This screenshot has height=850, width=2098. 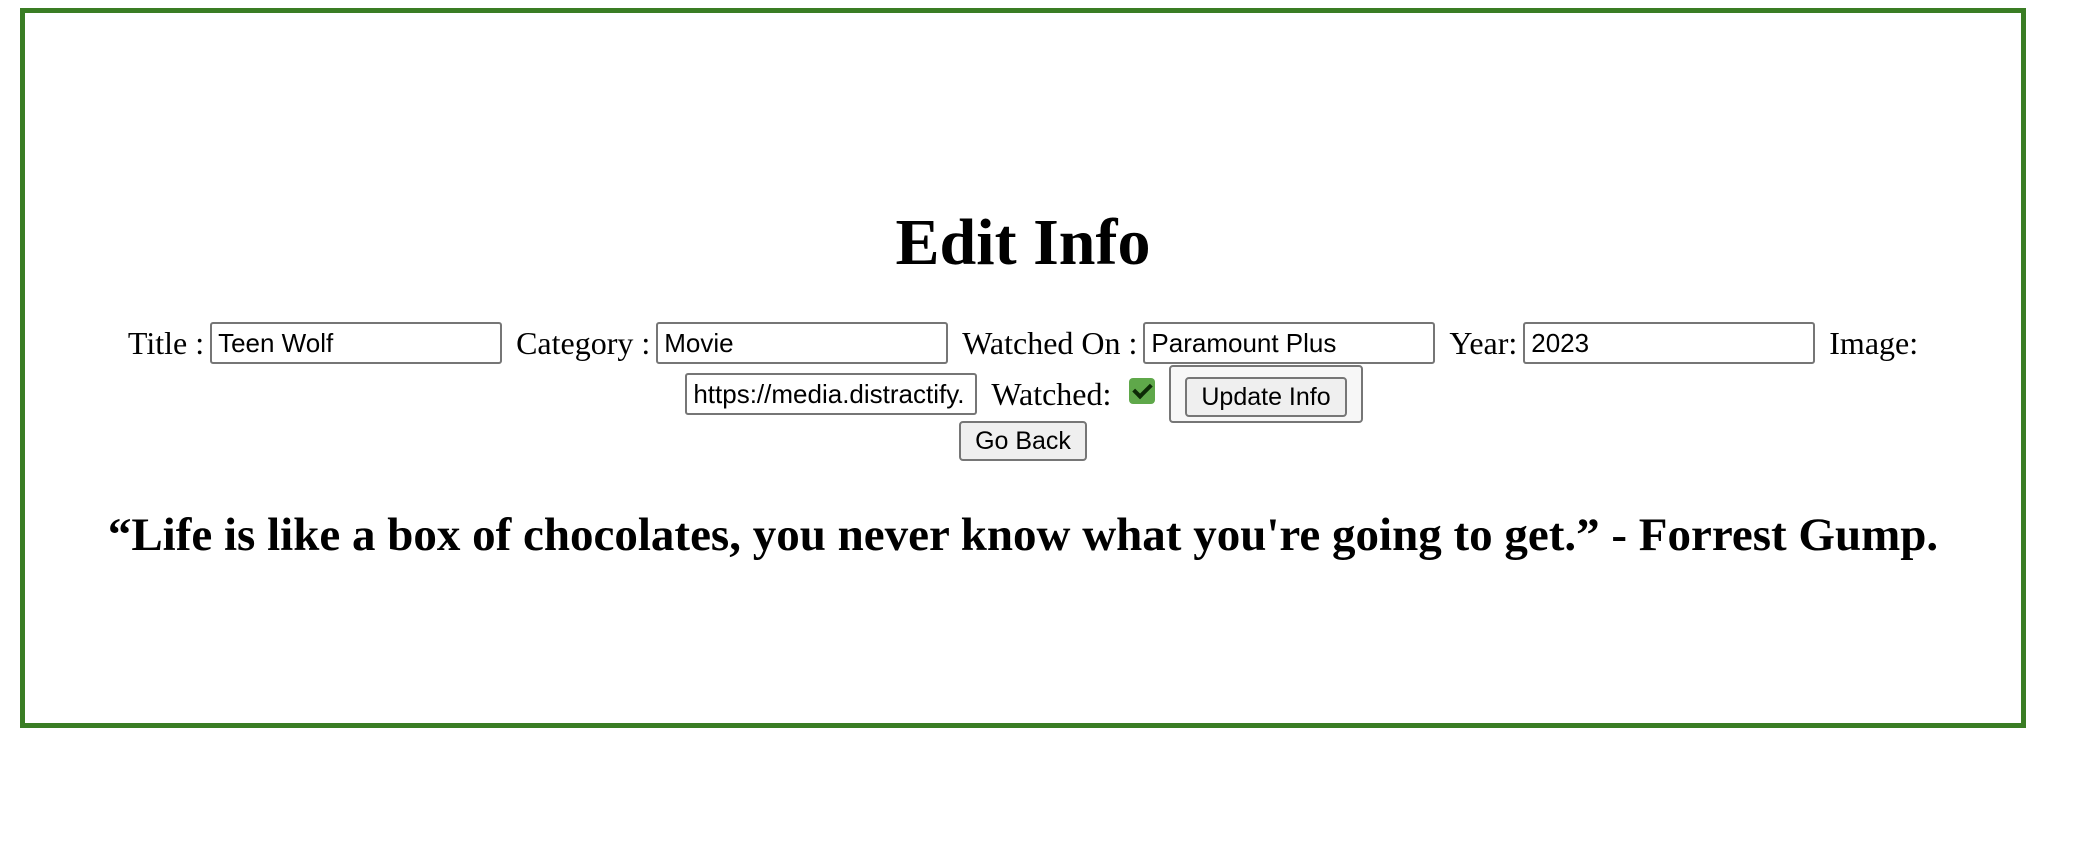 I want to click on watched-checkbox, so click(x=1142, y=390).